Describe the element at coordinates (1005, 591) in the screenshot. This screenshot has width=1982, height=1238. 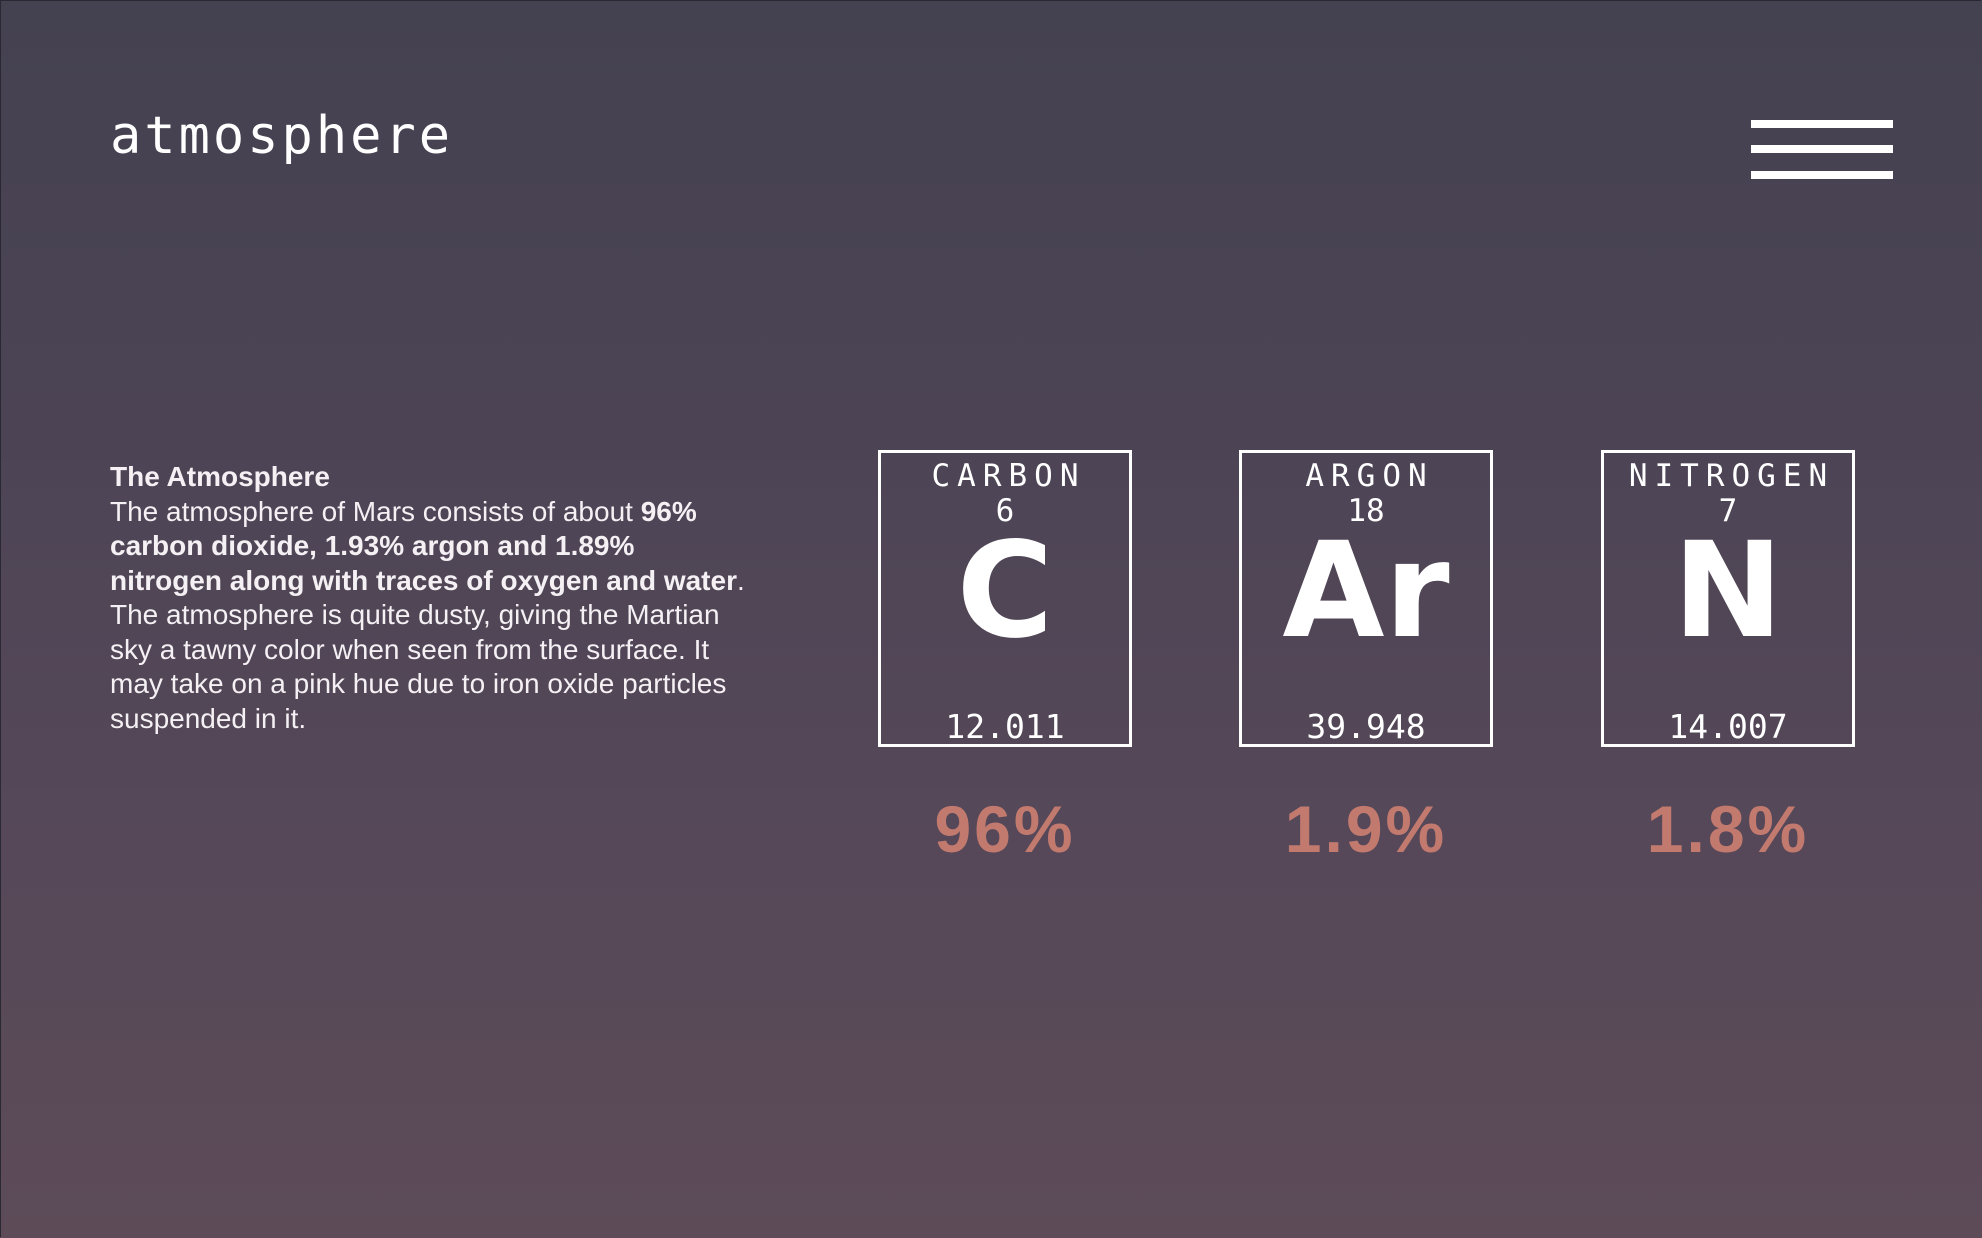
I see `element-symbol: C` at that location.